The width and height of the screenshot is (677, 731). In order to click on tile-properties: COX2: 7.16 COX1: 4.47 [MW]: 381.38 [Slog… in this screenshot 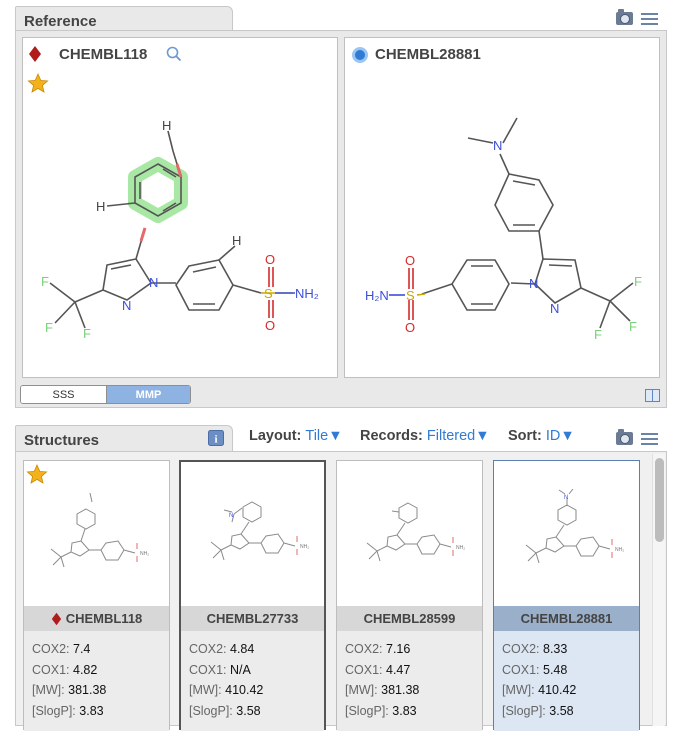, I will do `click(409, 681)`.